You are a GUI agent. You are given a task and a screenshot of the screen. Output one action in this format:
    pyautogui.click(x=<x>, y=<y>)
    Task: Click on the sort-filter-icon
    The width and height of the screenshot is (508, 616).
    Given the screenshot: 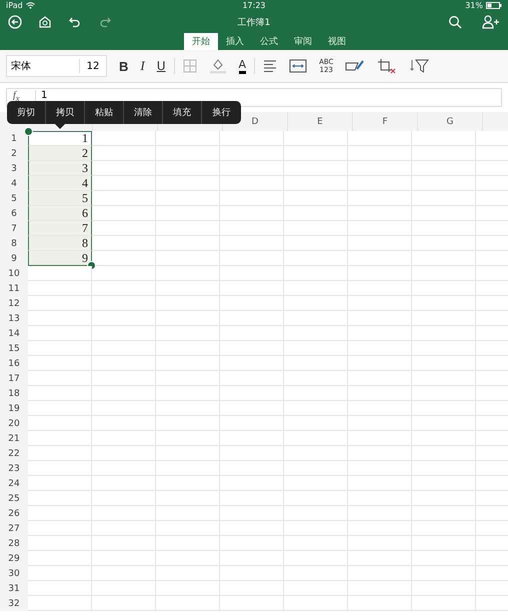 What is the action you would take?
    pyautogui.click(x=419, y=66)
    